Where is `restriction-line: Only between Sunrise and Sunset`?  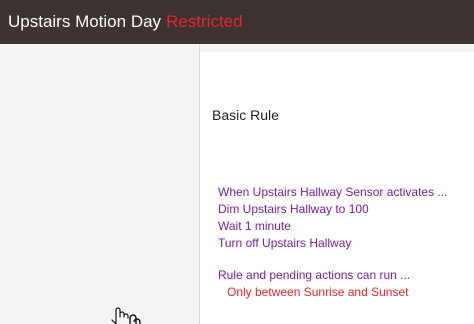 restriction-line: Only between Sunrise and Sunset is located at coordinates (318, 292).